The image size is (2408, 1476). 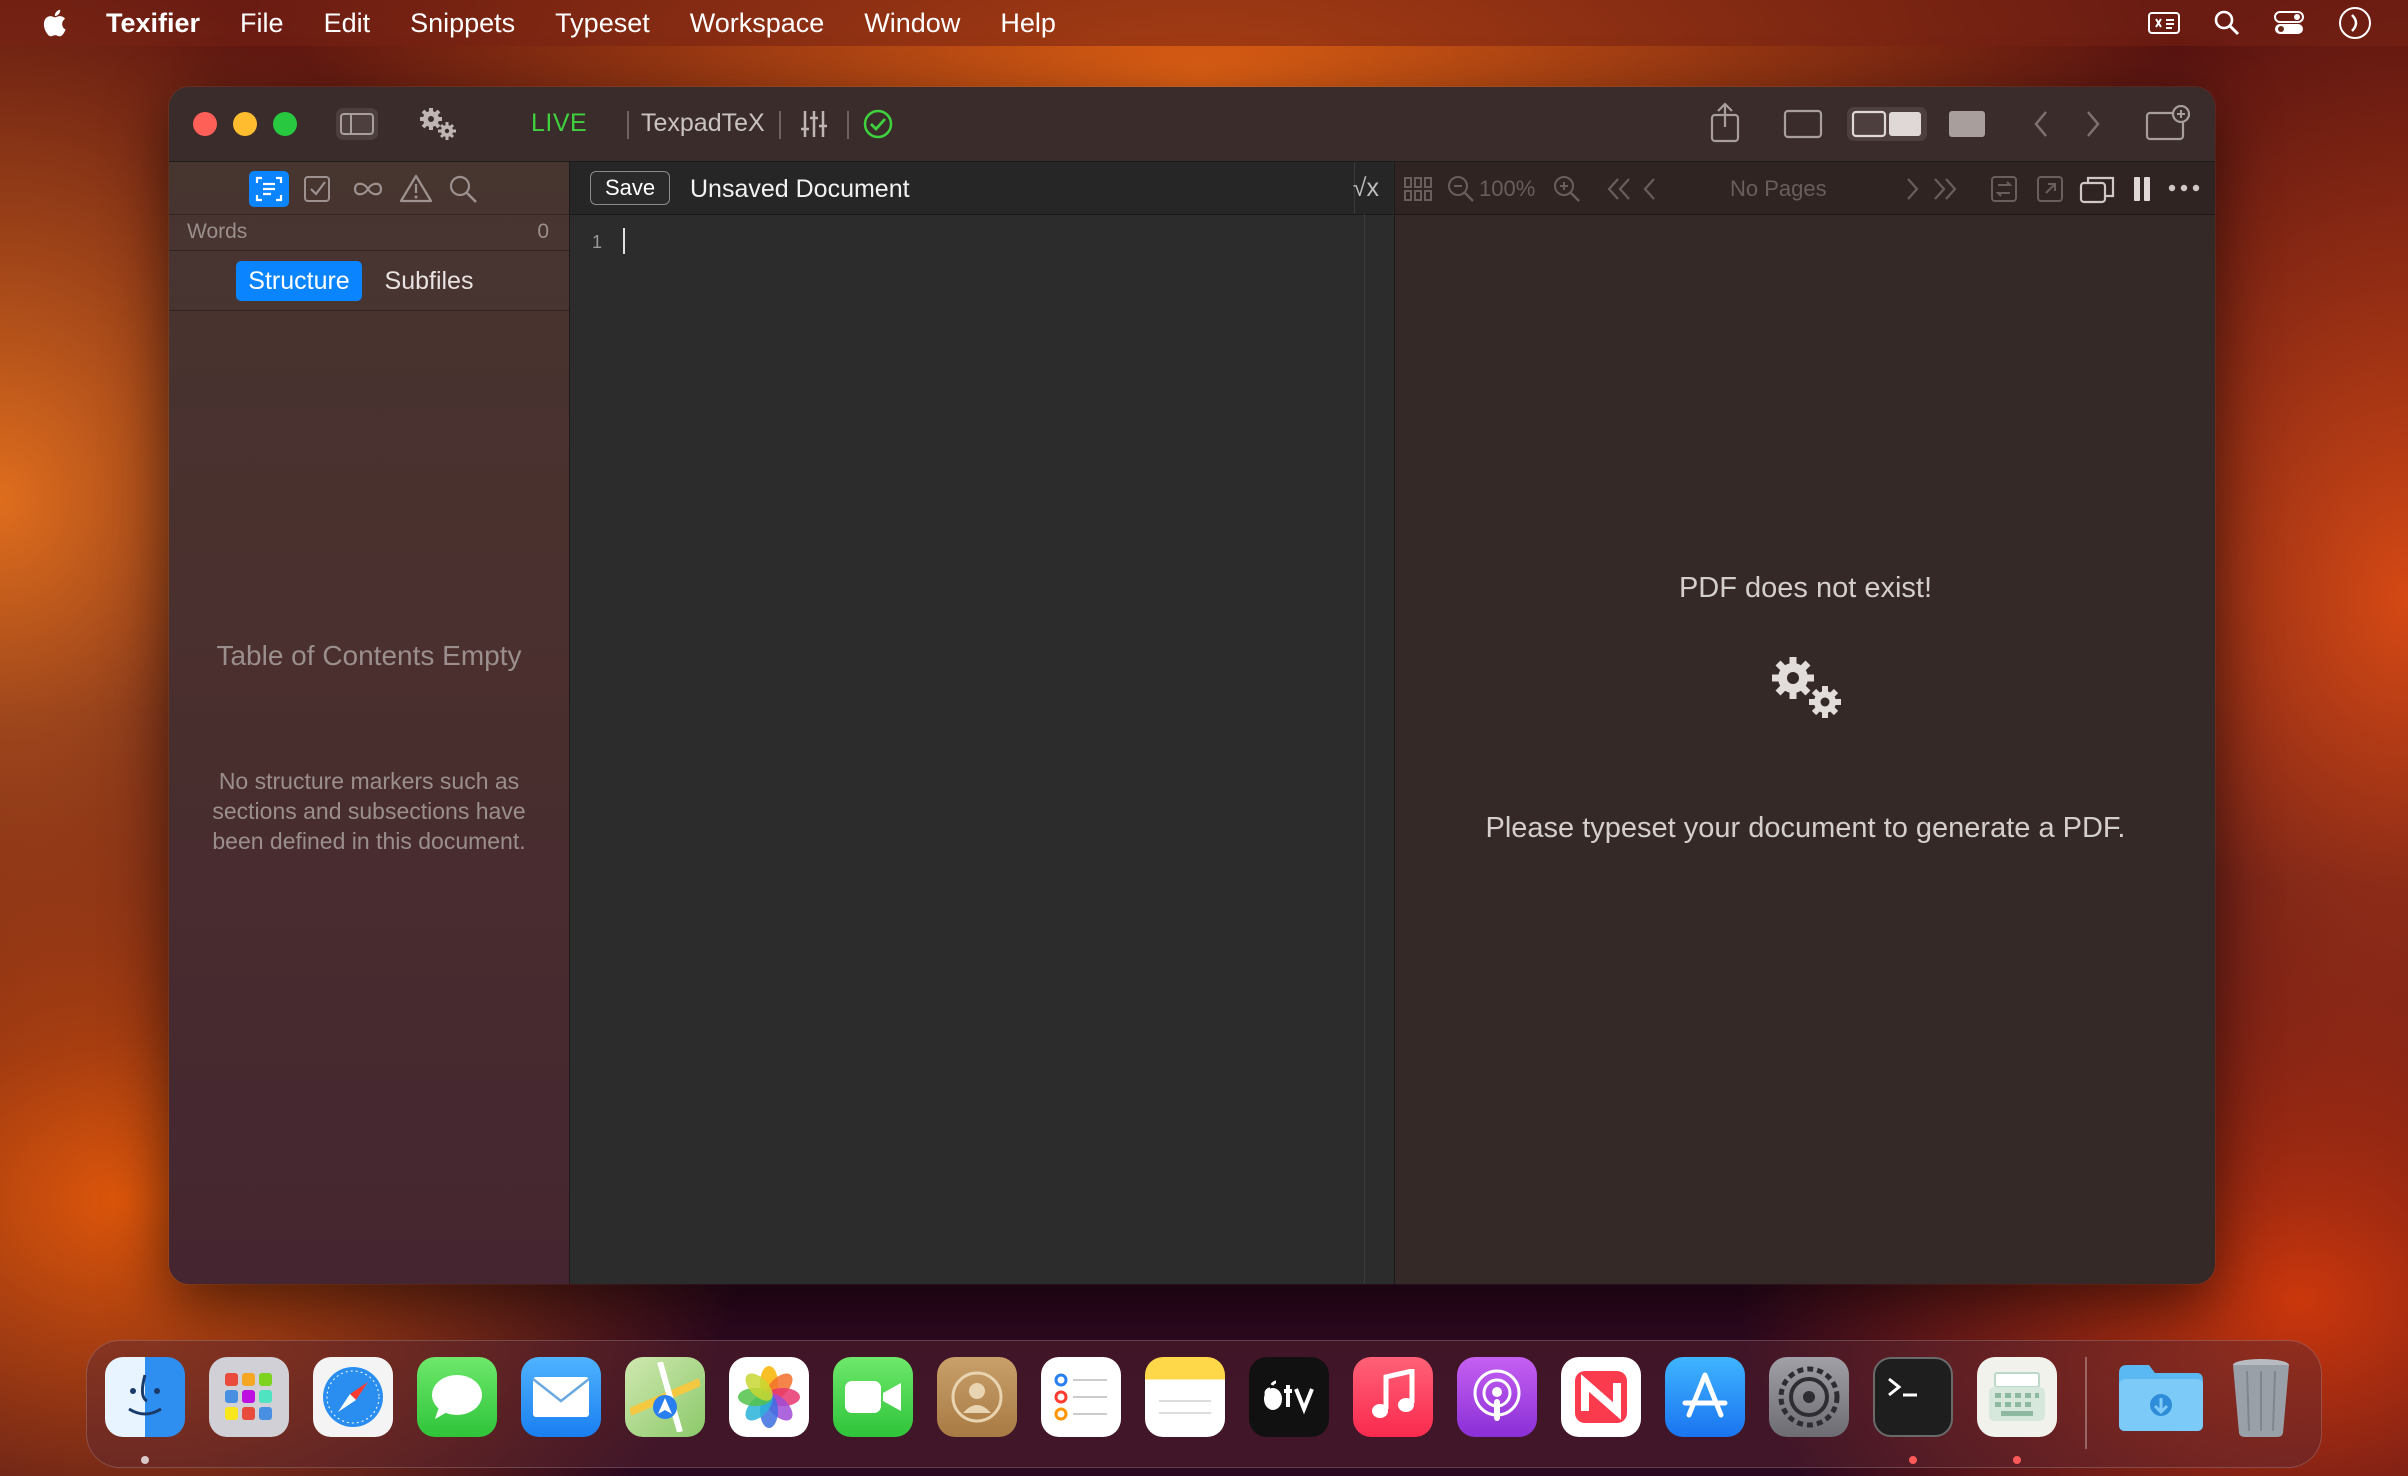 What do you see at coordinates (368, 232) in the screenshot?
I see `word-count-row: Words 0` at bounding box center [368, 232].